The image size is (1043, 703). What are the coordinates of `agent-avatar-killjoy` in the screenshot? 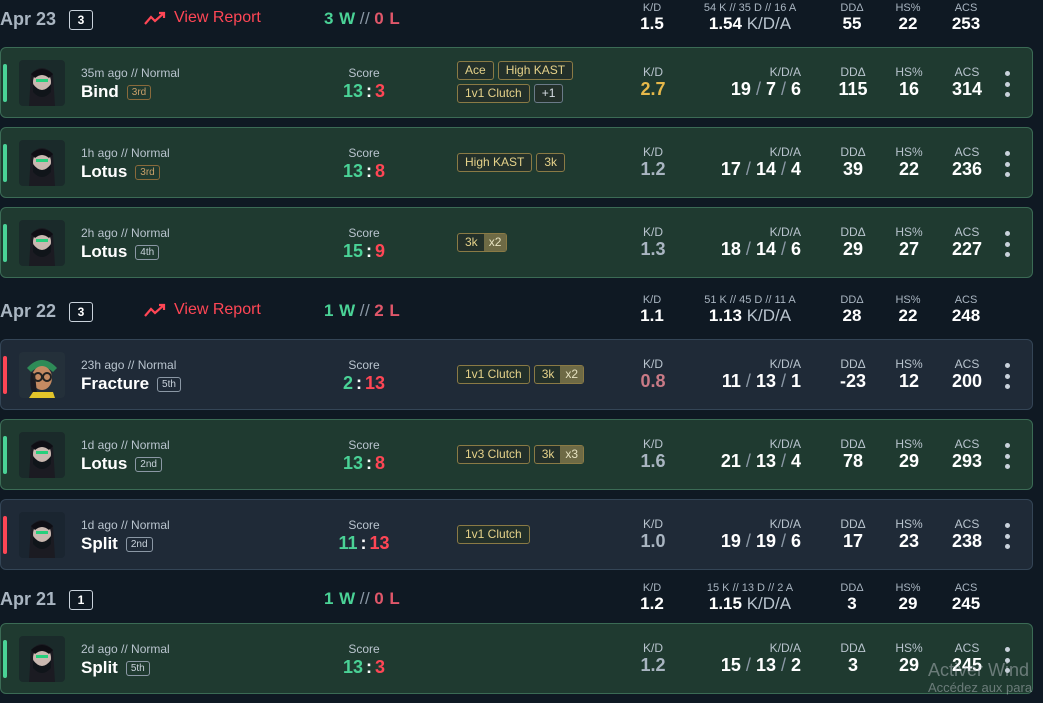 It's located at (42, 375).